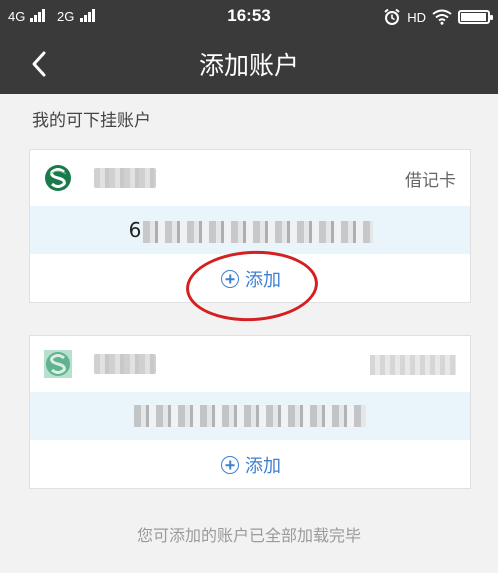 The height and width of the screenshot is (573, 498). I want to click on battery-fill, so click(474, 17).